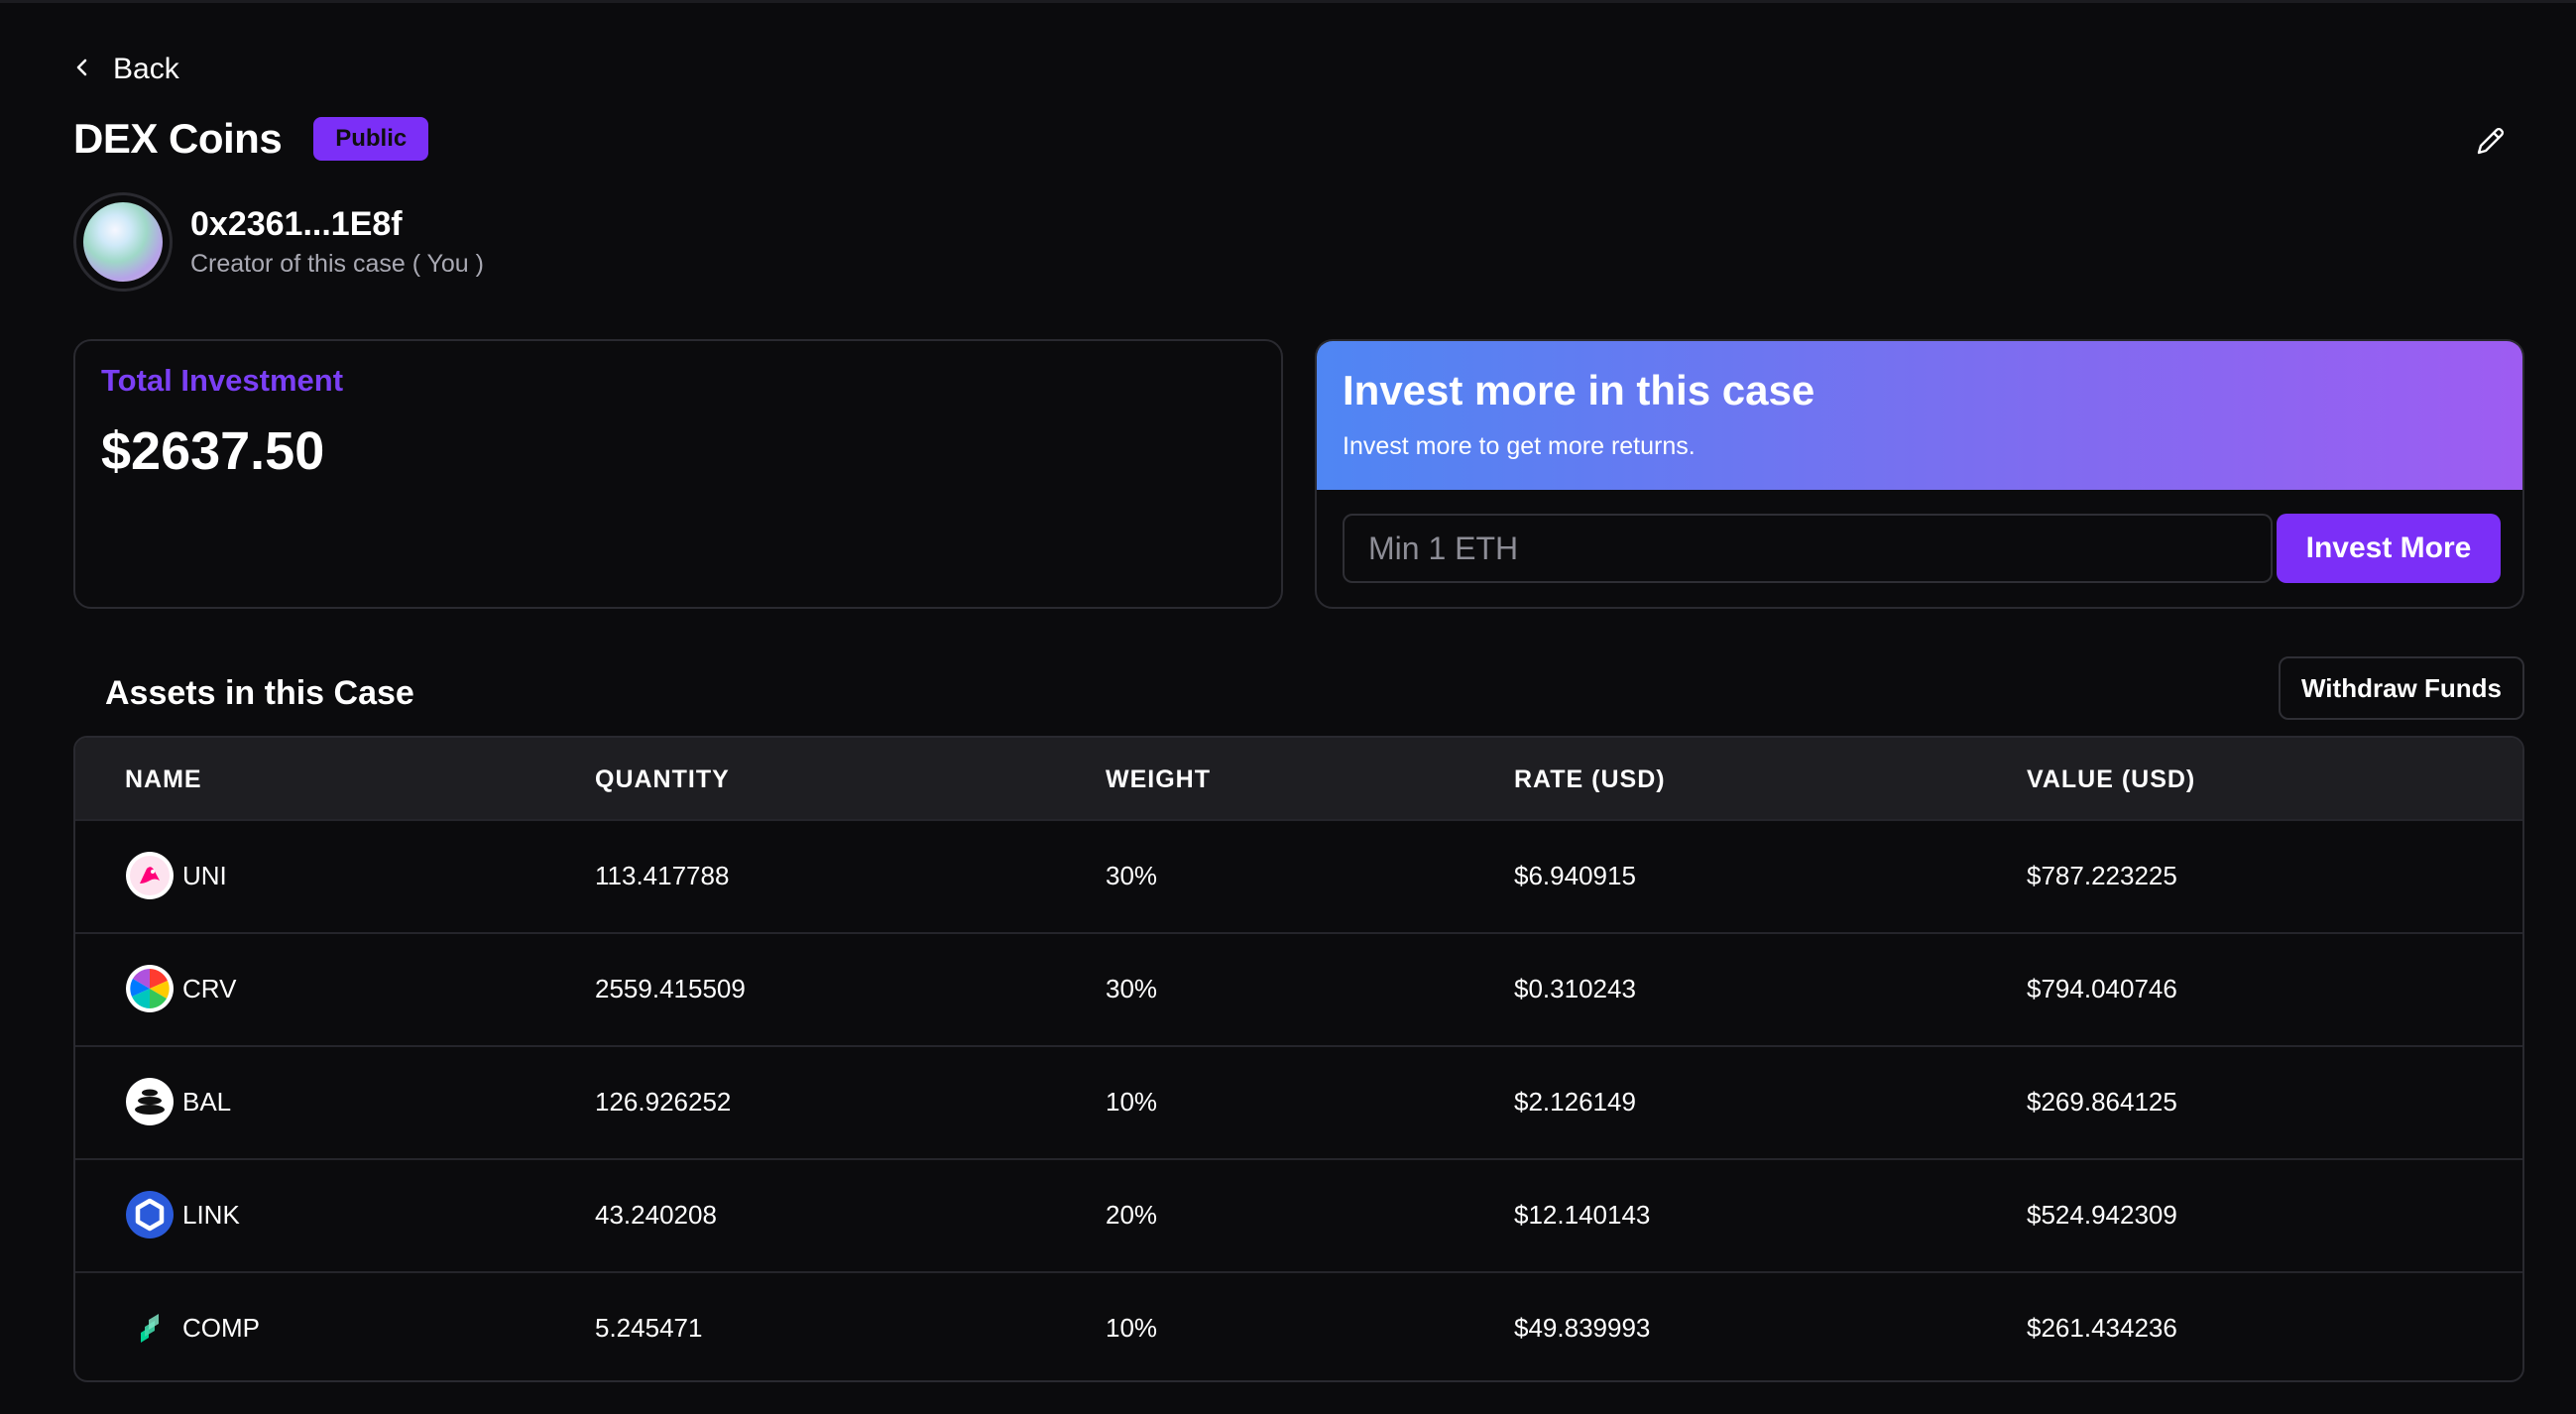  I want to click on uniswap-icon, so click(150, 876).